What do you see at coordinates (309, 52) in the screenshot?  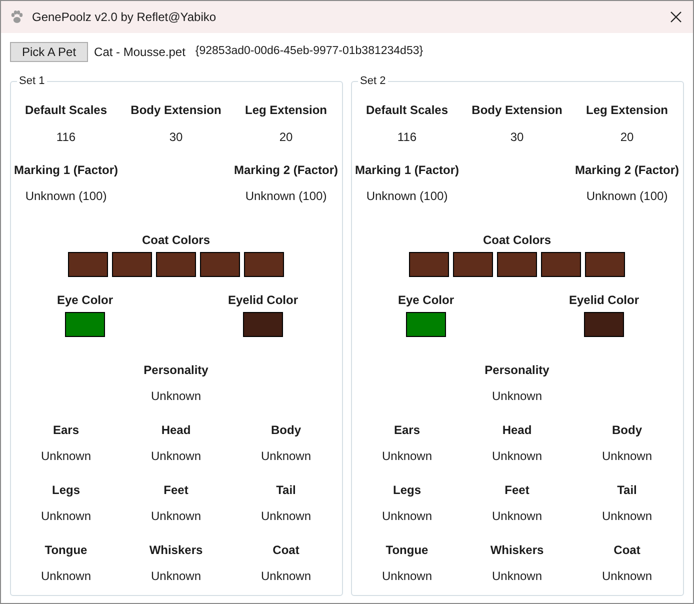 I see `pet-id: {92853ad0-00d6-45eb-9977-01b381234d53}` at bounding box center [309, 52].